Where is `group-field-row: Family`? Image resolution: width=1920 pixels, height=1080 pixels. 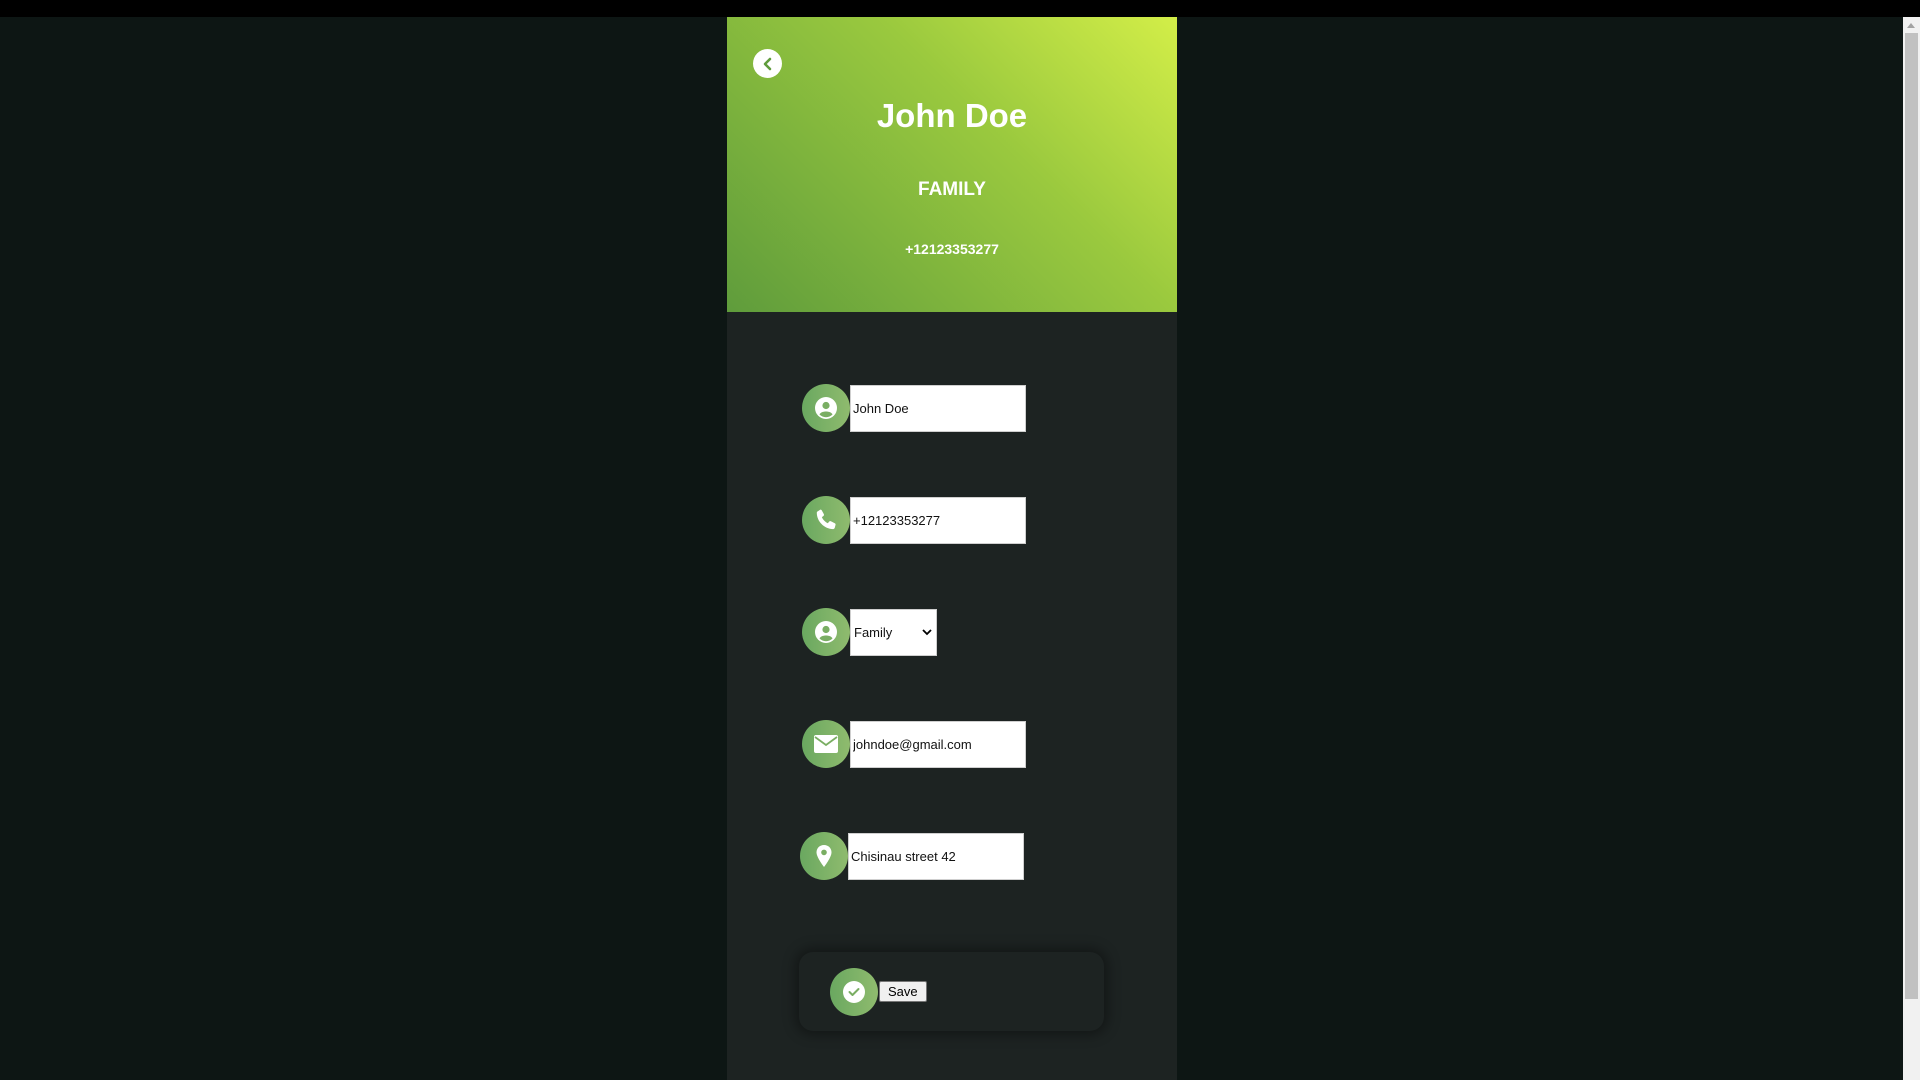
group-field-row: Family is located at coordinates (869, 632).